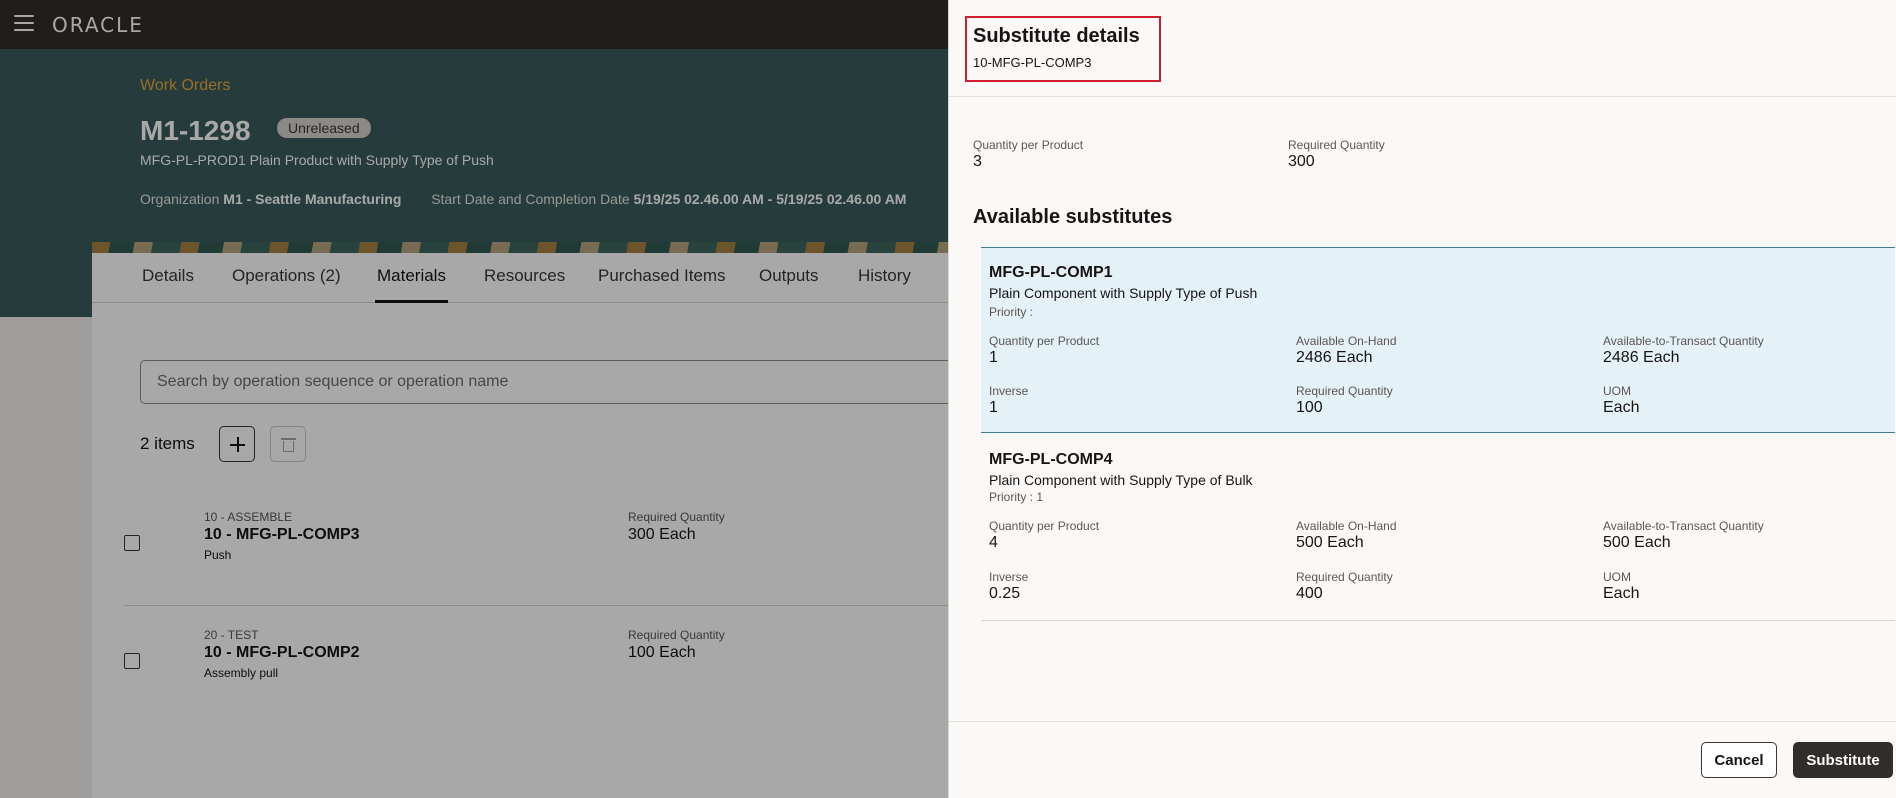  What do you see at coordinates (1011, 312) in the screenshot?
I see `substitute-priority: Priority :` at bounding box center [1011, 312].